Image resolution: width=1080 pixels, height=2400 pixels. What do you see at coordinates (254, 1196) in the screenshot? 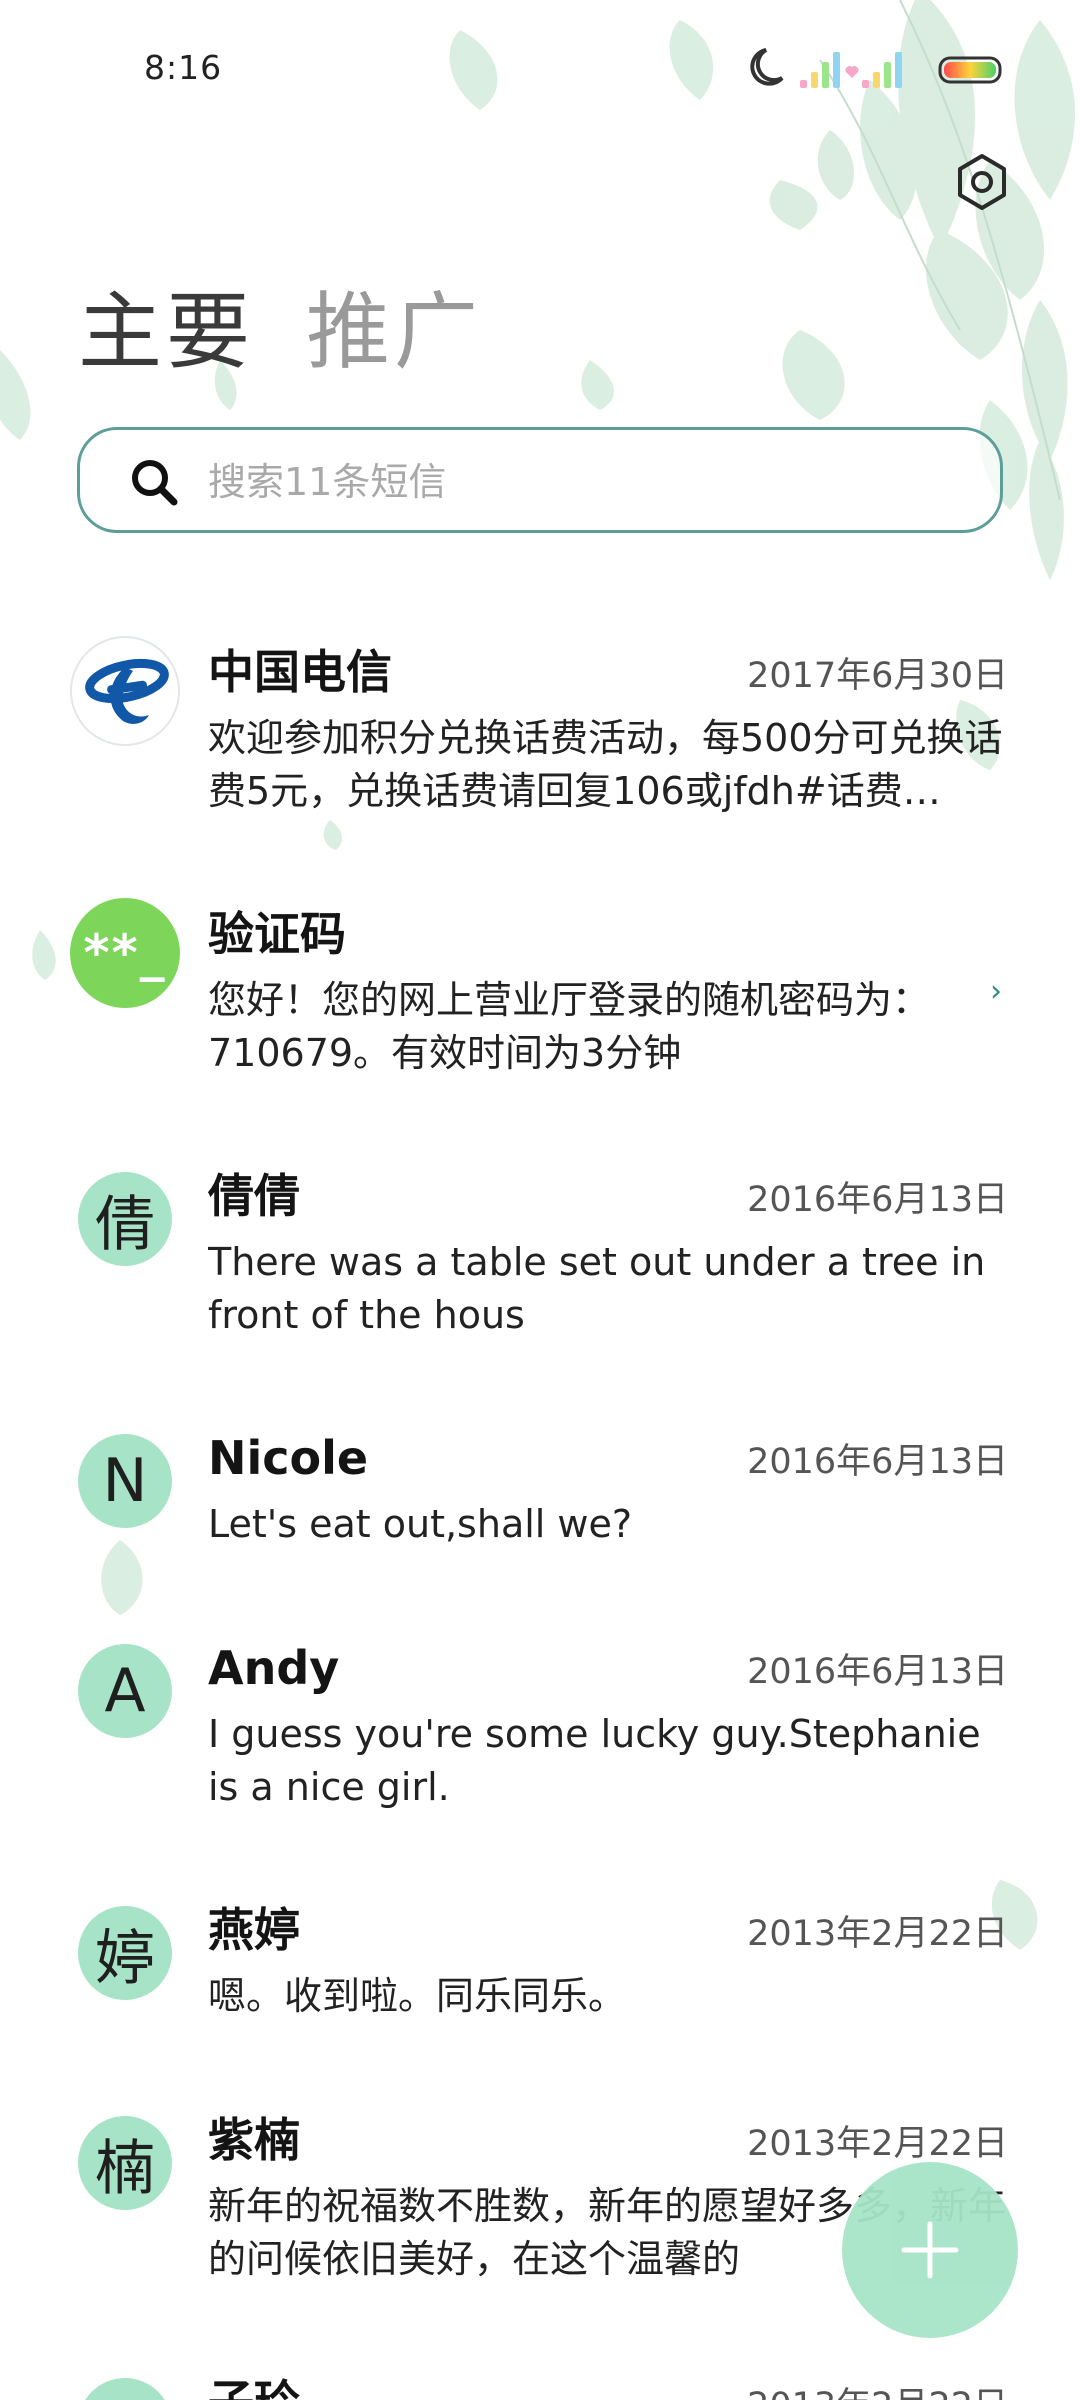
I see `contact-name: 倩倩` at bounding box center [254, 1196].